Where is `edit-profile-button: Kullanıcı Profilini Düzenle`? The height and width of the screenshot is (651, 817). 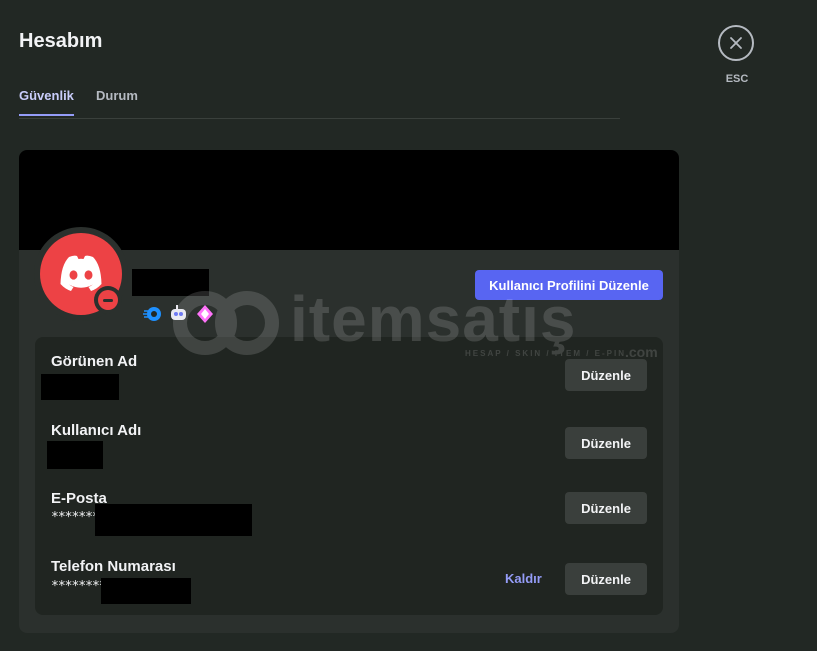
edit-profile-button: Kullanıcı Profilini Düzenle is located at coordinates (569, 285).